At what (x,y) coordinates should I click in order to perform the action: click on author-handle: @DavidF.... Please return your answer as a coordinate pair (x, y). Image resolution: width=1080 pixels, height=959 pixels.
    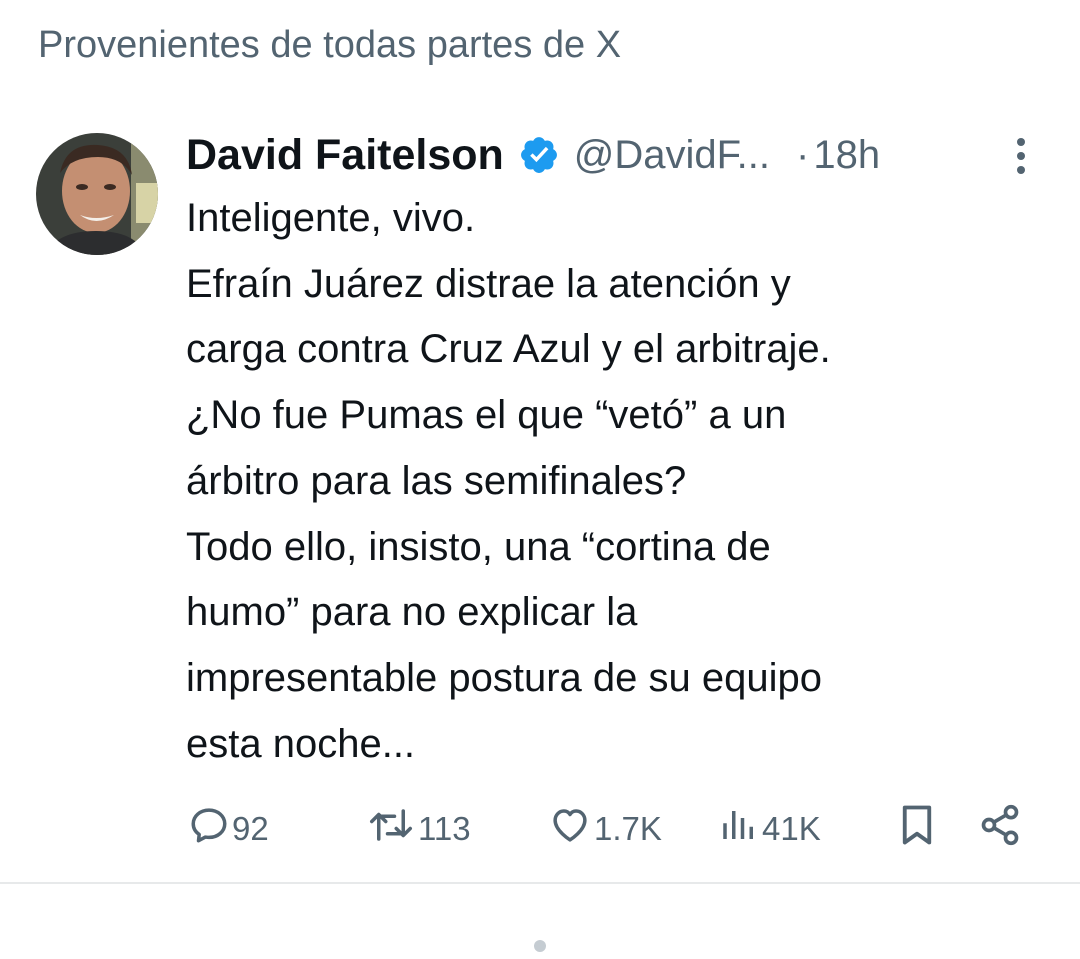
    Looking at the image, I should click on (672, 155).